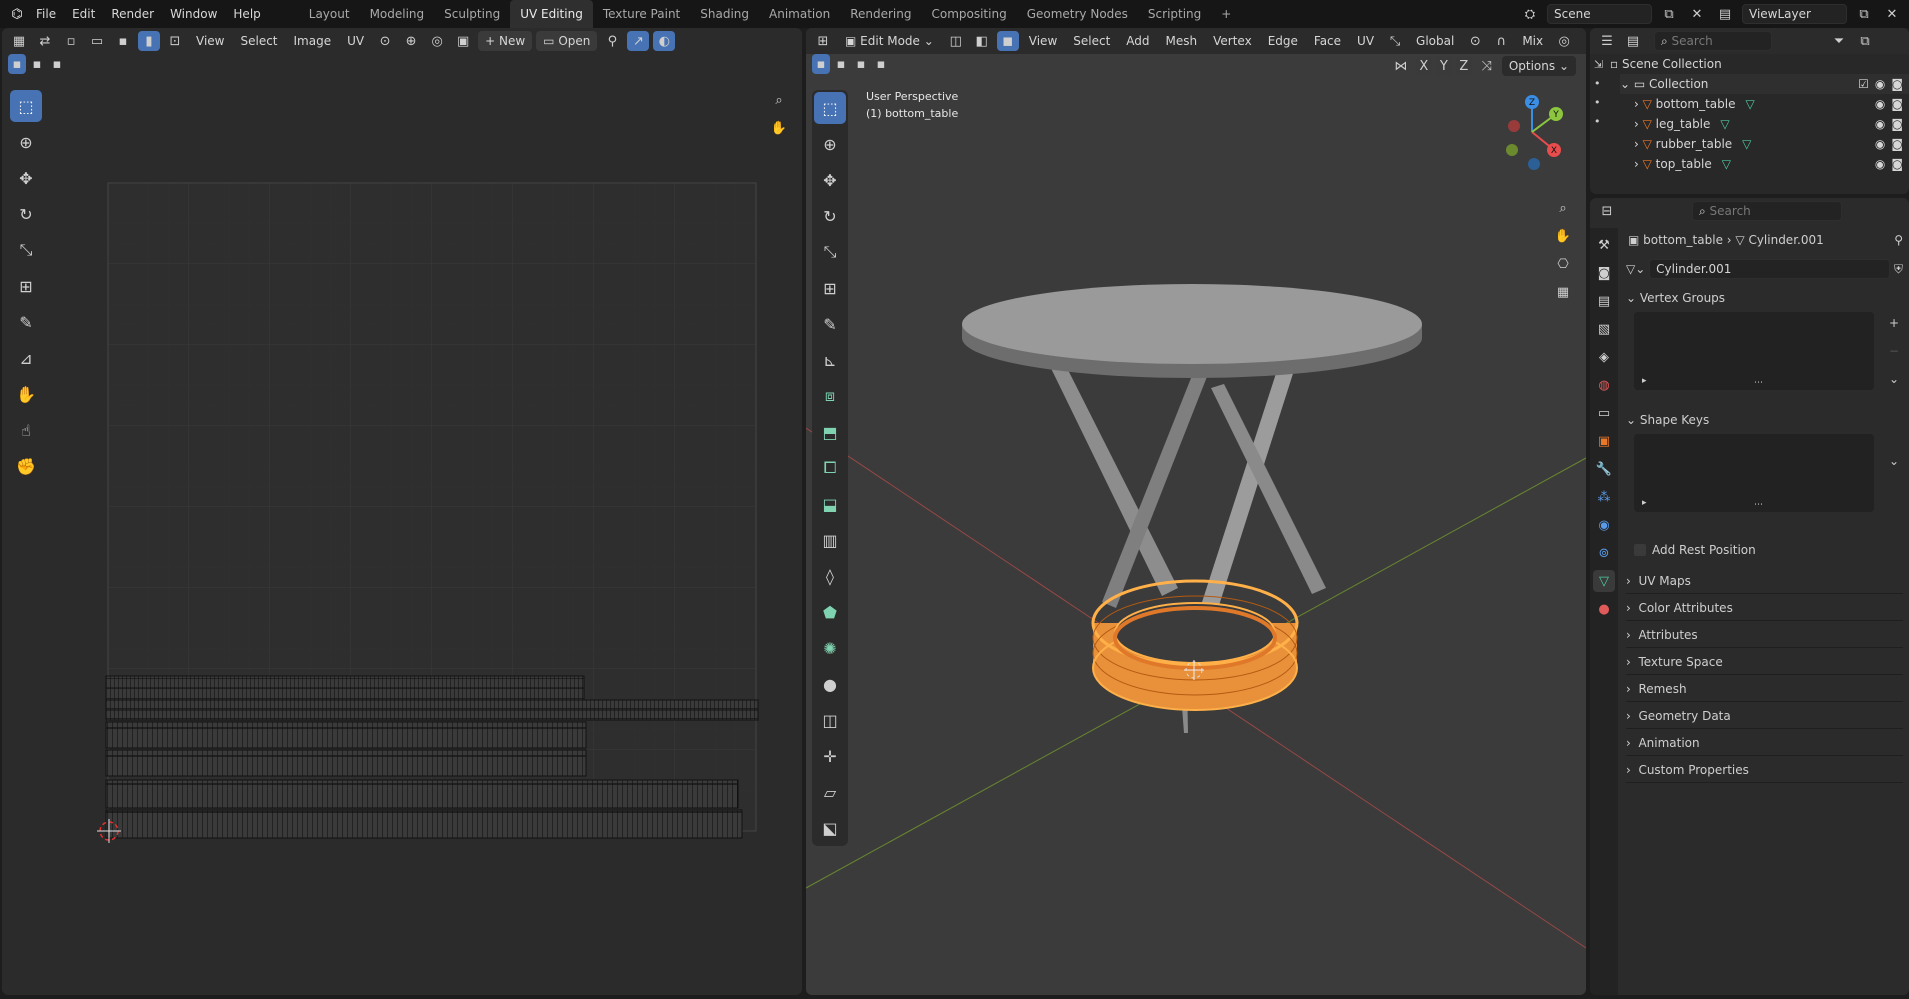 The width and height of the screenshot is (1909, 999). I want to click on delete-view-layer-icon: ✕, so click(1892, 14).